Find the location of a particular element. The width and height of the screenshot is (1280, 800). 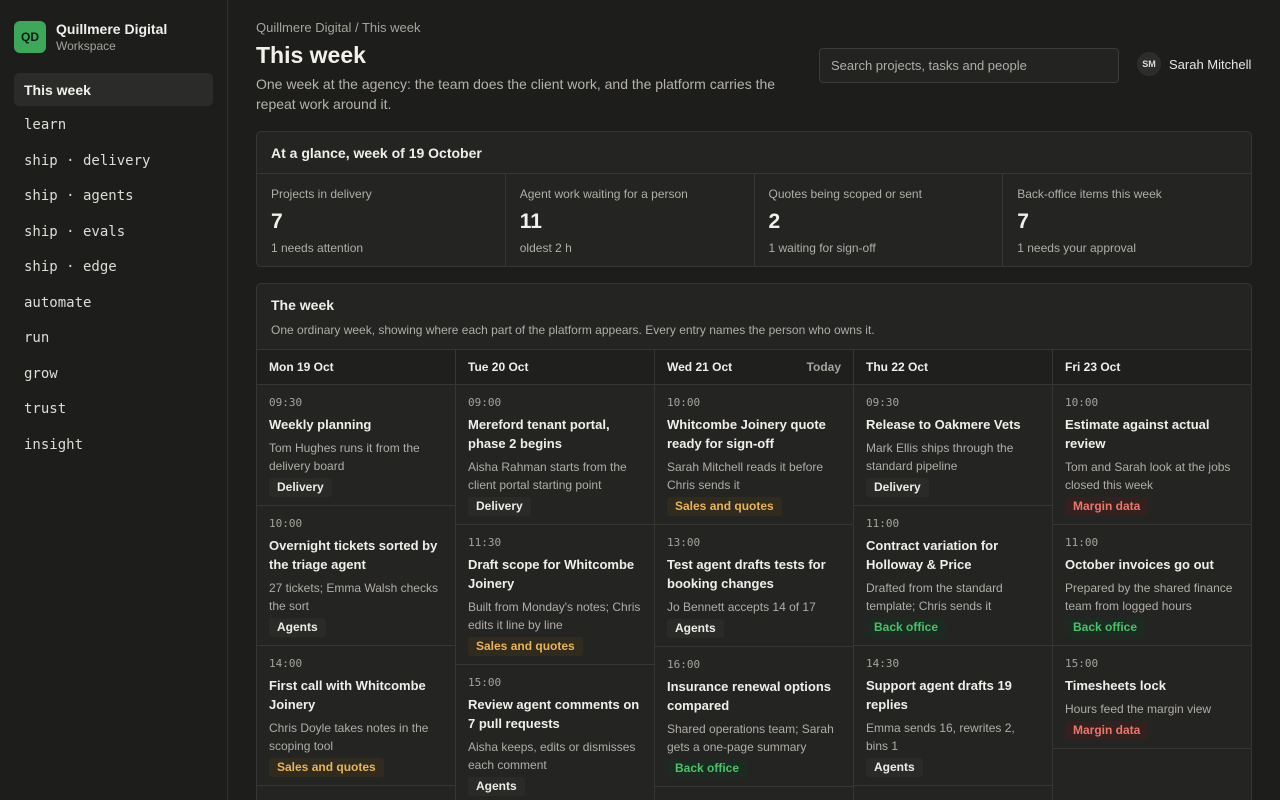

brand-logo: QD is located at coordinates (30, 37).